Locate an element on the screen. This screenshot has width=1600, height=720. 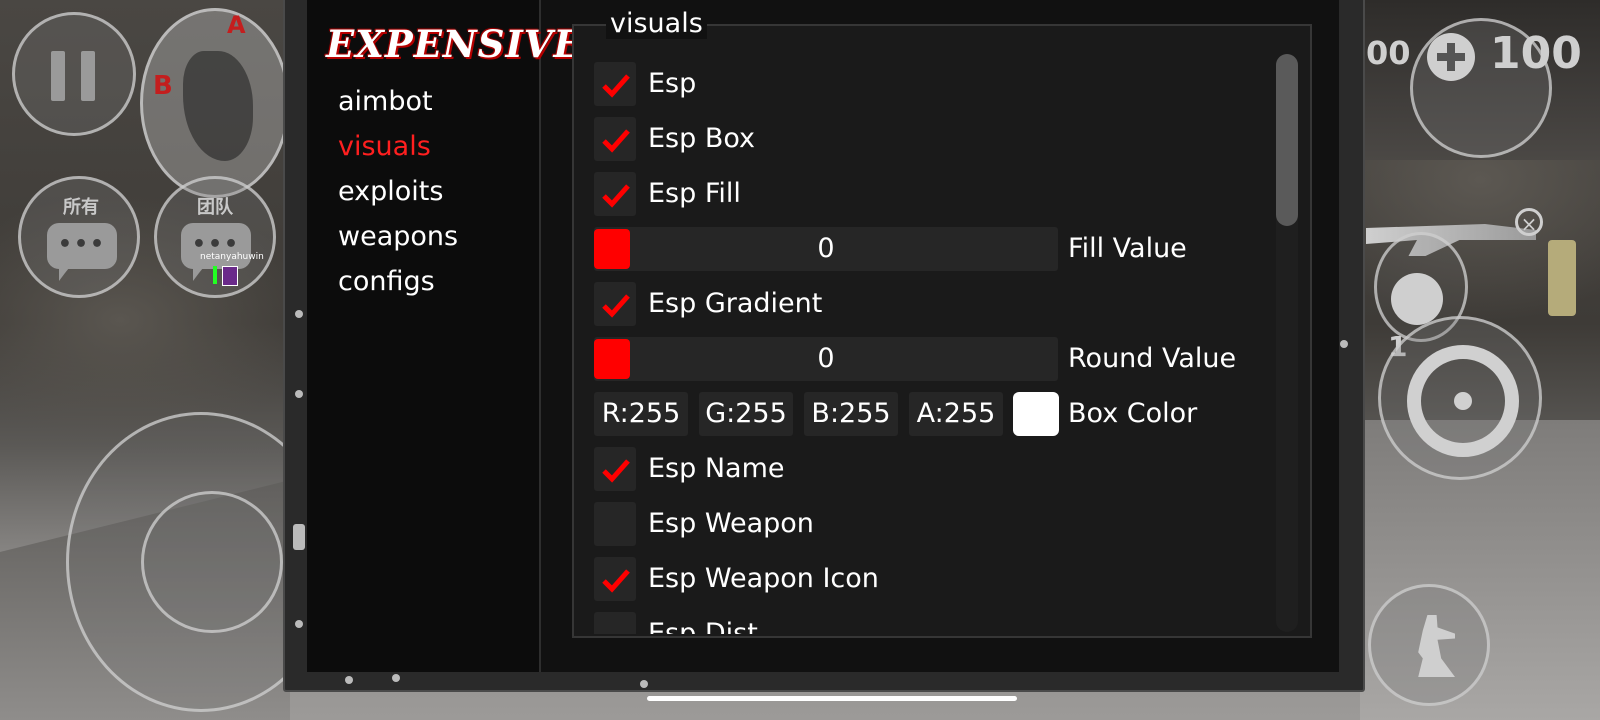
pause-icon-bar is located at coordinates (88, 76).